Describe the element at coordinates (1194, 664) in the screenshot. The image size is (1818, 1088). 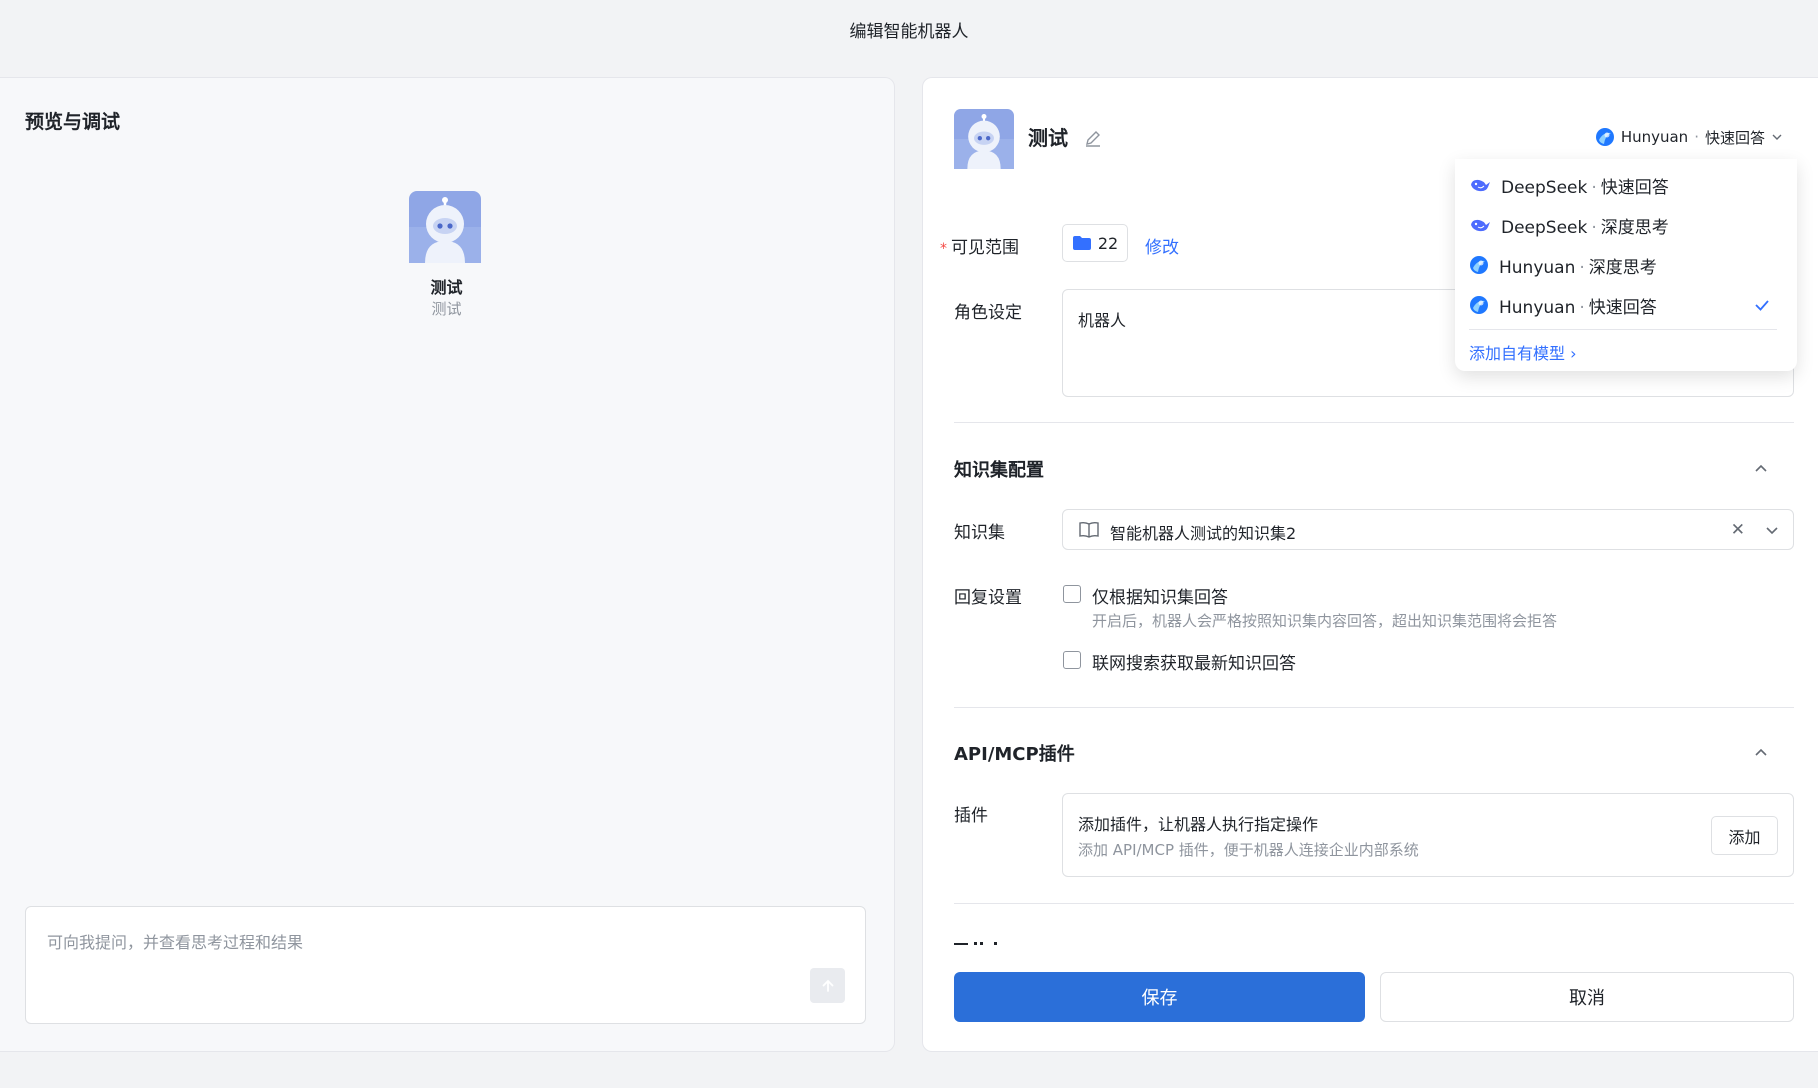
I see `web-search-label: 联网搜索获取最新知识回答` at that location.